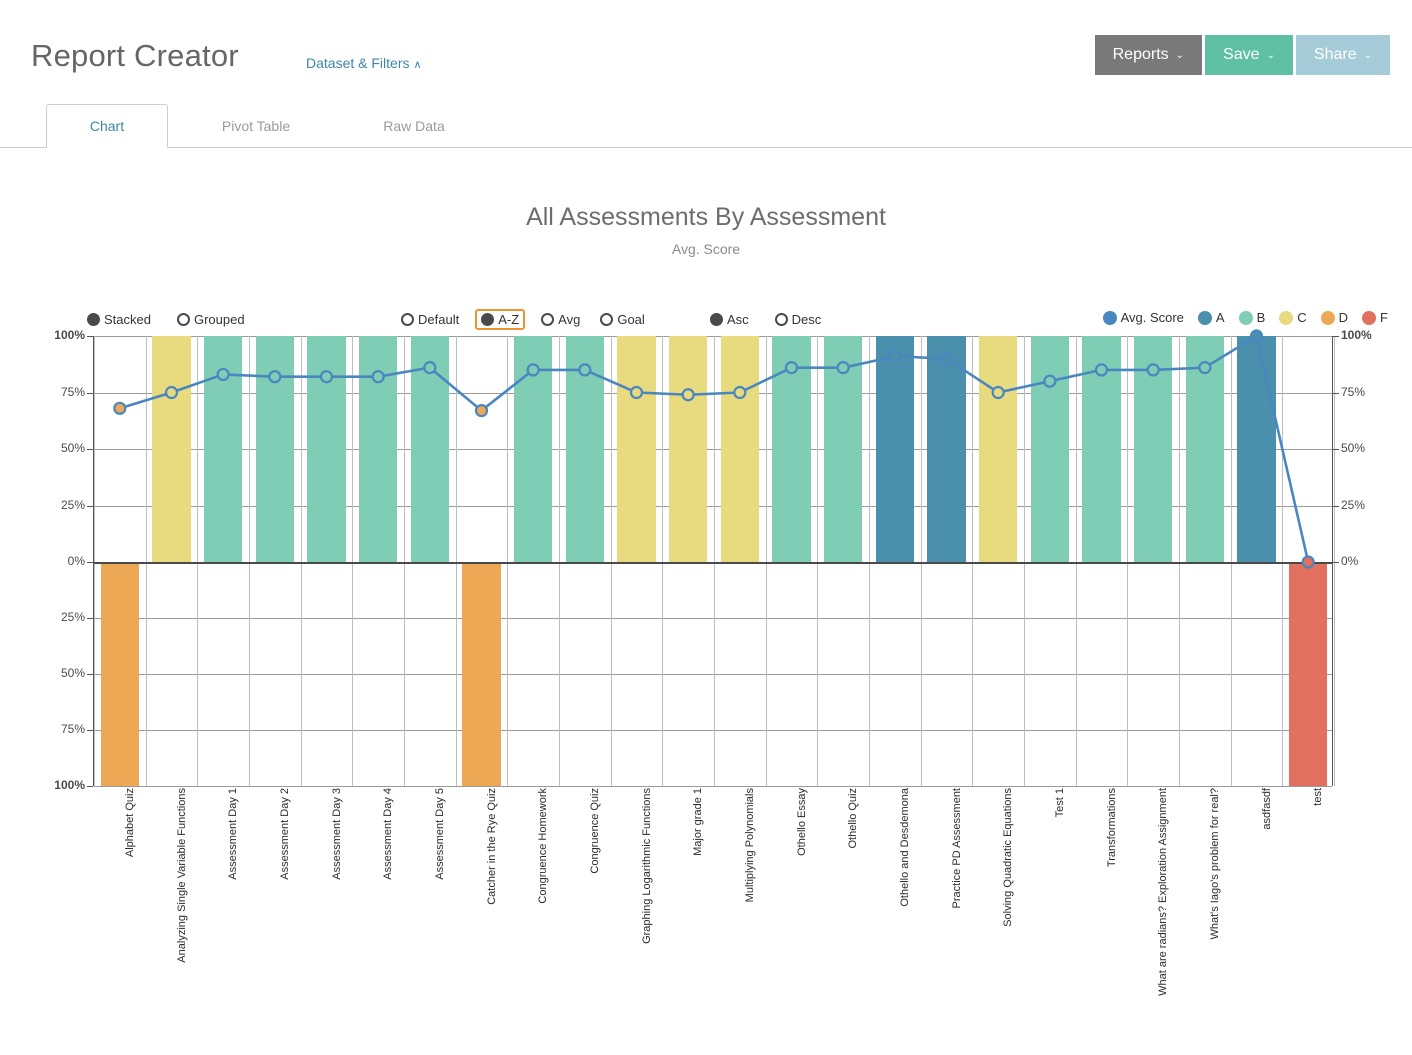  What do you see at coordinates (166, 319) in the screenshot?
I see `stacking-radio-group: Stacked Grouped` at bounding box center [166, 319].